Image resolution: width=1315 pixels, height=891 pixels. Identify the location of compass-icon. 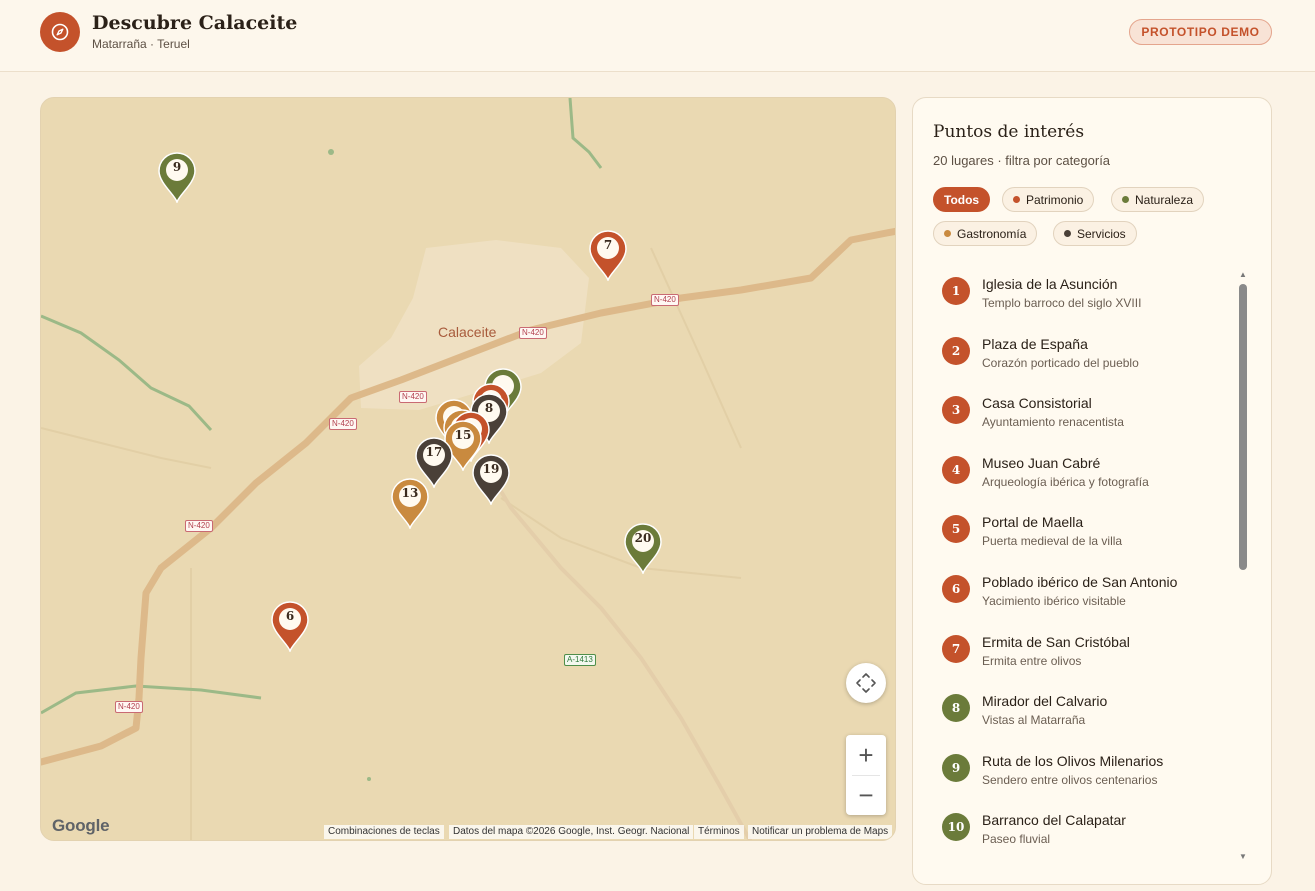
(60, 32).